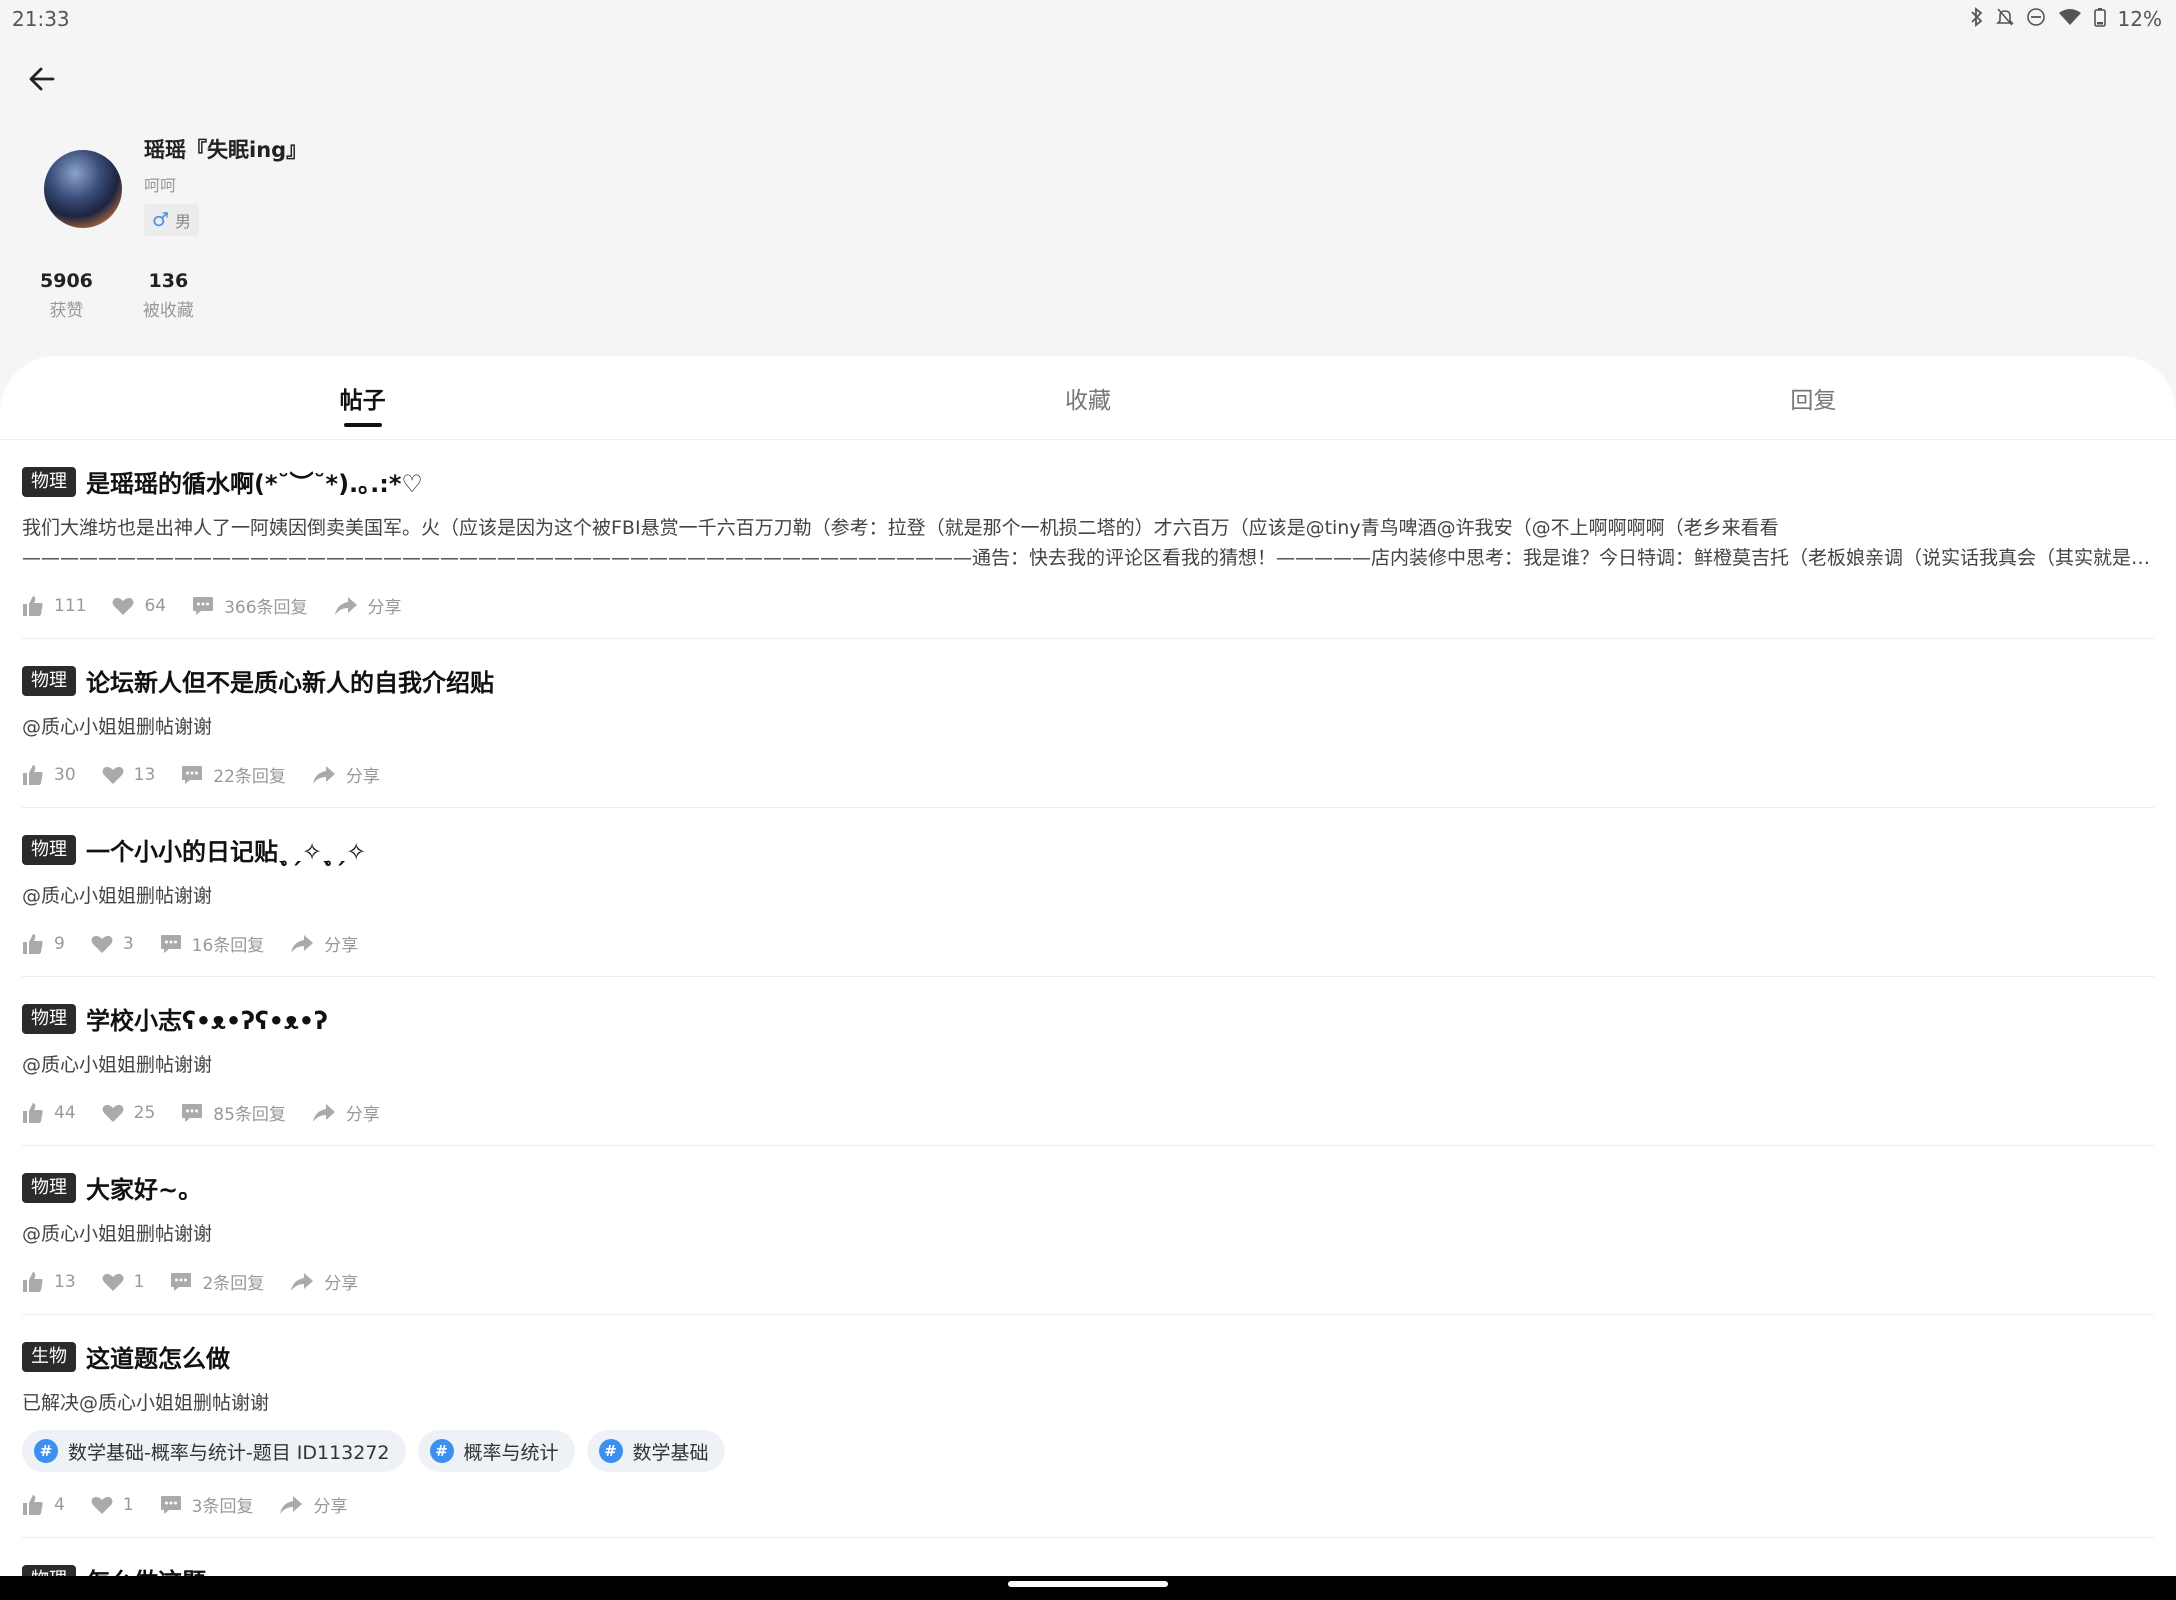 This screenshot has width=2176, height=1600. Describe the element at coordinates (290, 683) in the screenshot. I see `post-title: 论坛新人但不是质心新人的自我介绍贴` at that location.